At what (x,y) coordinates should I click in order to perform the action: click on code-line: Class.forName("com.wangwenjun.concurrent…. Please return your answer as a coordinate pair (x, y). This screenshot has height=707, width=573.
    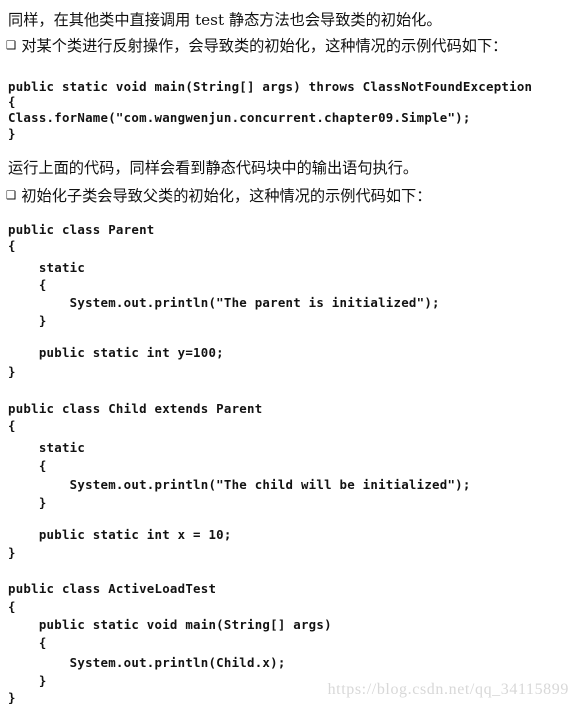
    Looking at the image, I should click on (239, 117).